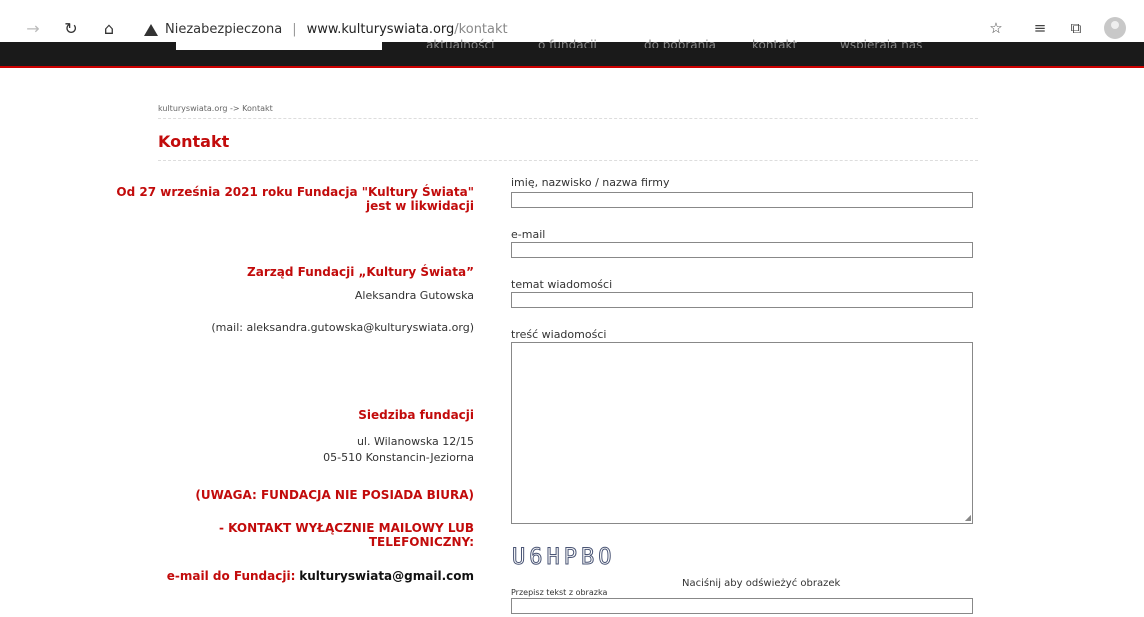 The height and width of the screenshot is (617, 1144). Describe the element at coordinates (563, 558) in the screenshot. I see `captcha-image: U6HPBO` at that location.